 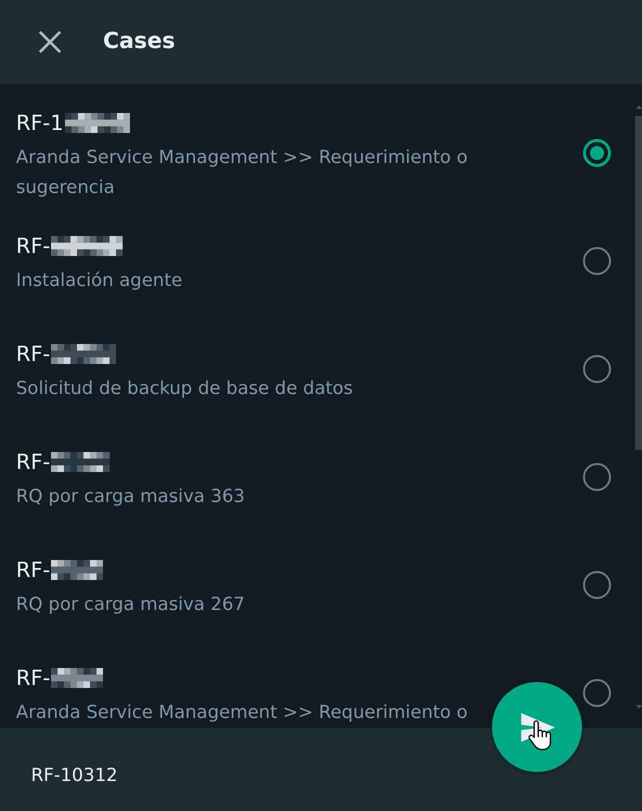 I want to click on scrollbar-thumb, so click(x=638, y=283).